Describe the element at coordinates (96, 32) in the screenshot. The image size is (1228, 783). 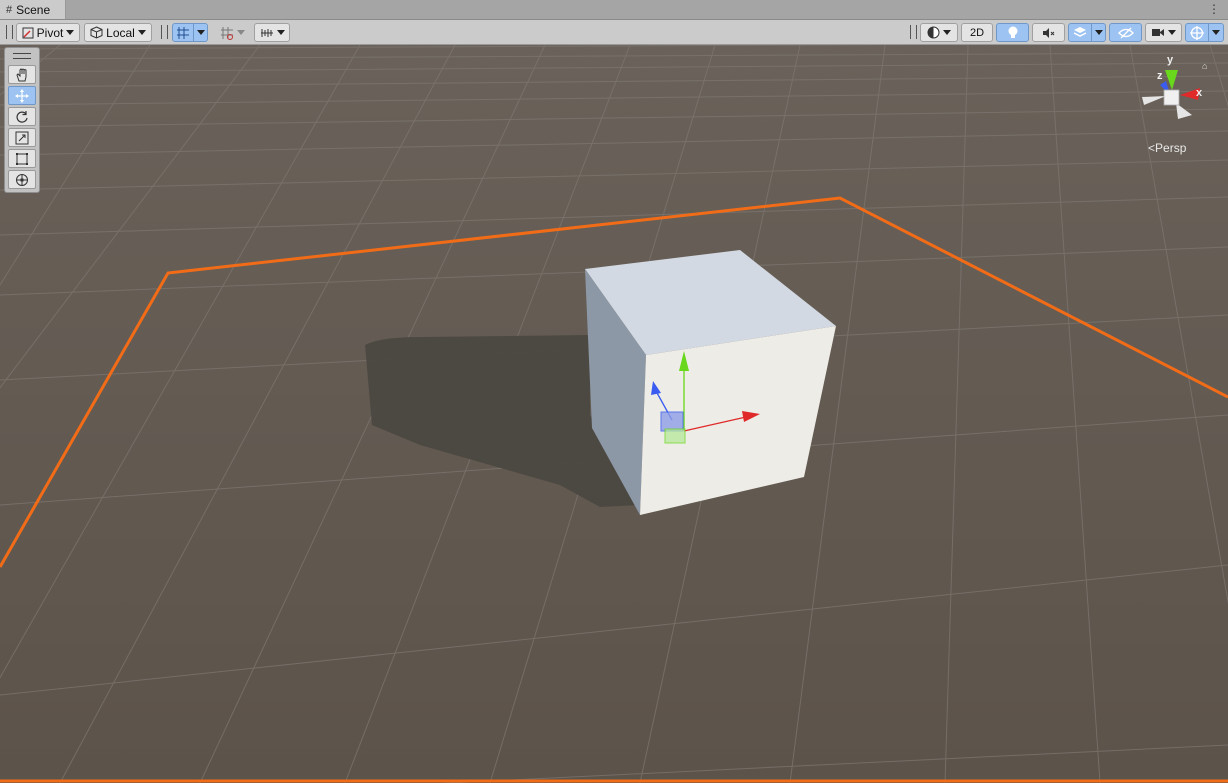
I see `local-cube-icon` at that location.